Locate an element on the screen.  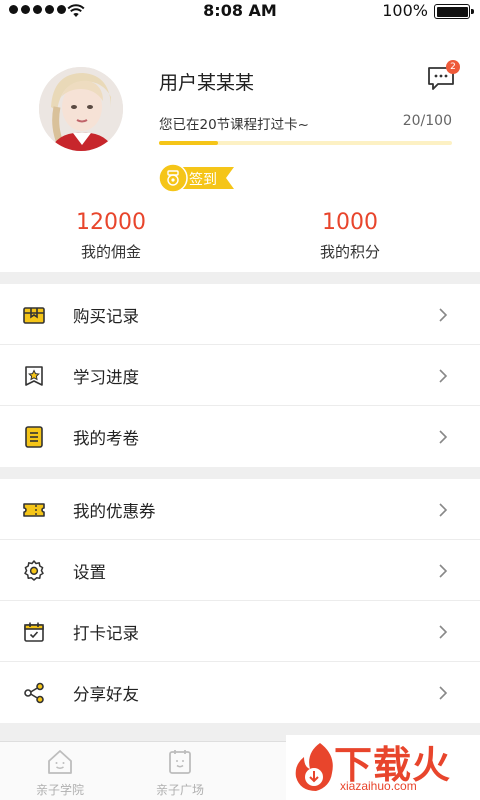
learning-progress-icon is located at coordinates (34, 376).